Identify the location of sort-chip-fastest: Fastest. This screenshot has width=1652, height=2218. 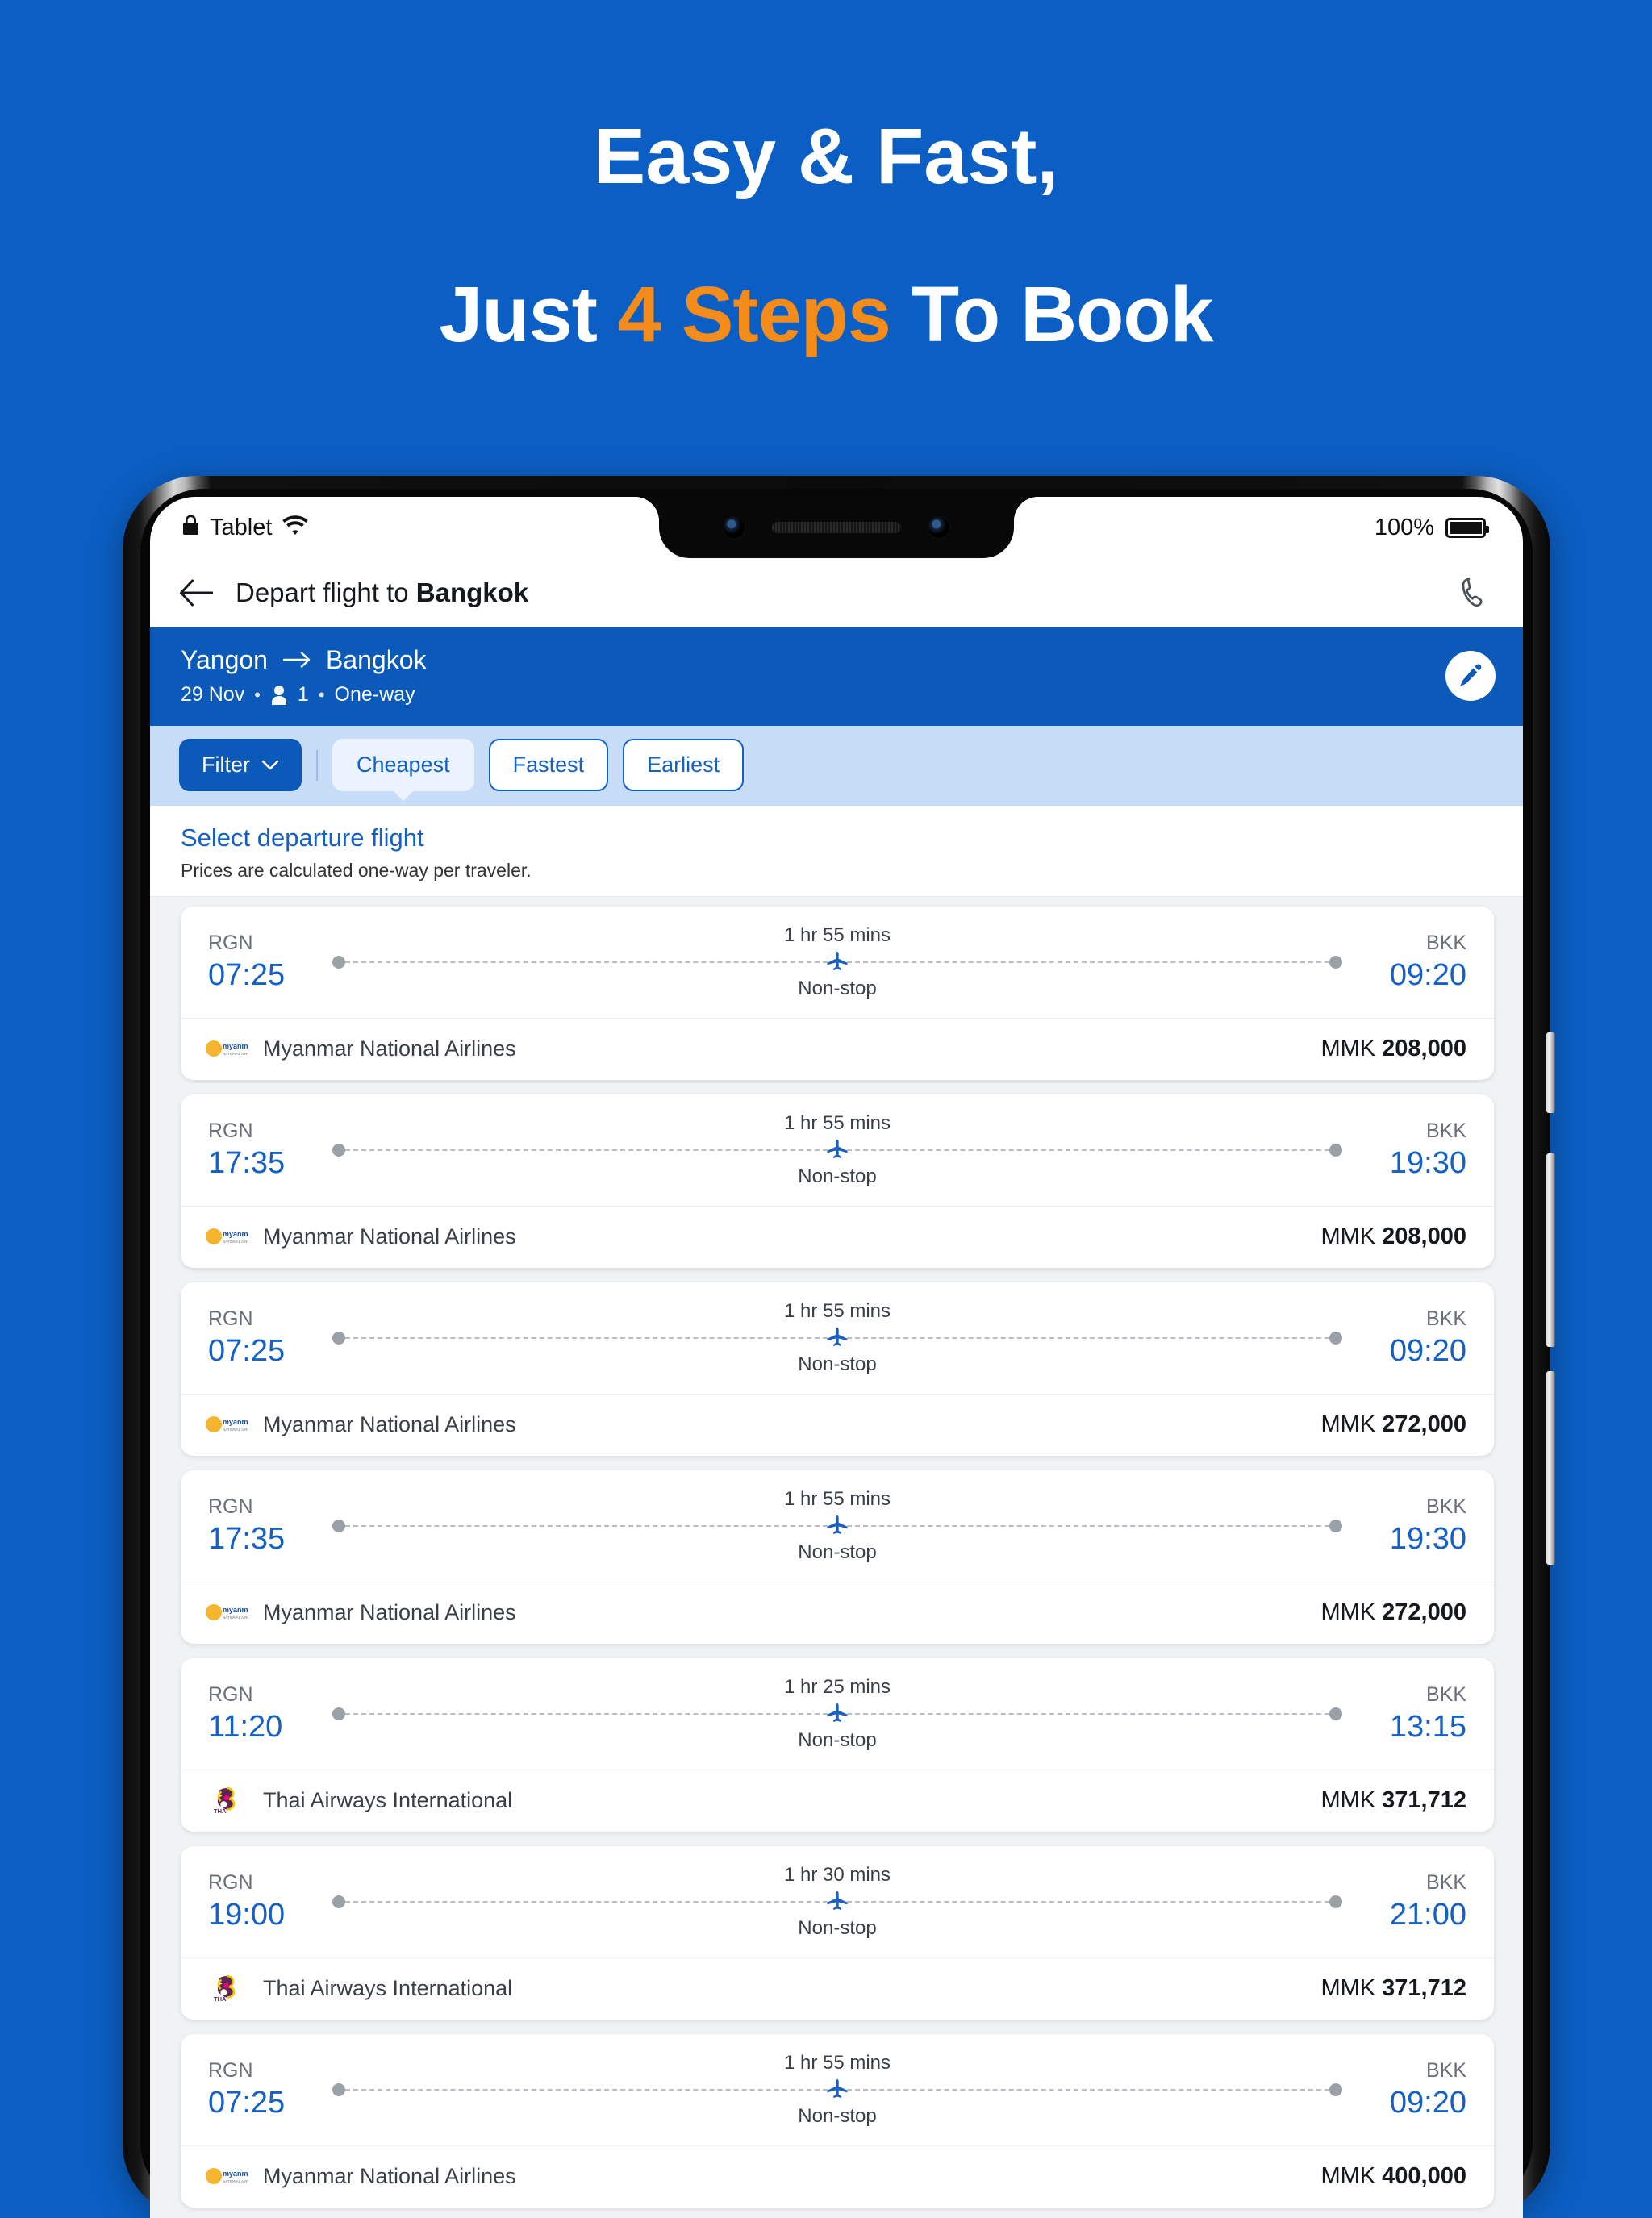
(548, 765).